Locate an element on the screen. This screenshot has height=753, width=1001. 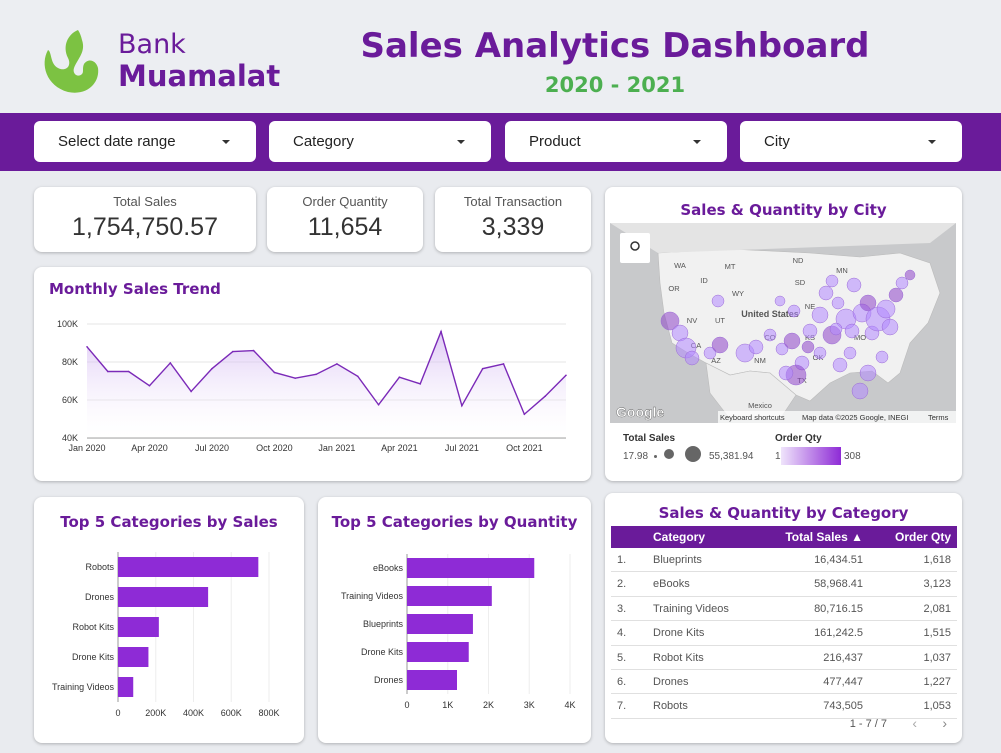
legend-large-dot is located at coordinates (693, 454).